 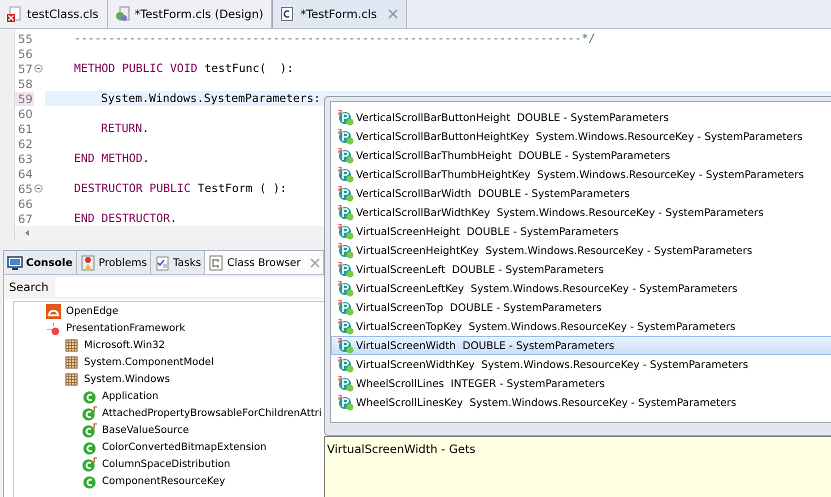 What do you see at coordinates (24, 99) in the screenshot?
I see `line-number: 59` at bounding box center [24, 99].